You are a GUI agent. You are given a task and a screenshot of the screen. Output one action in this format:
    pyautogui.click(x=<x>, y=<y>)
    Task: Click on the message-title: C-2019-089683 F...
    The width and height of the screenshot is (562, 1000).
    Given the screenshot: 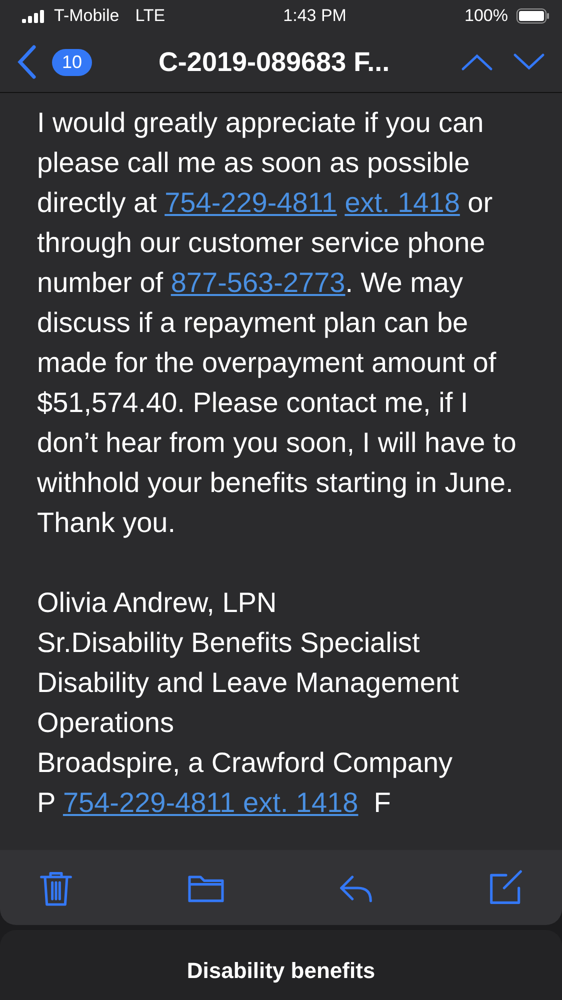 What is the action you would take?
    pyautogui.click(x=274, y=62)
    